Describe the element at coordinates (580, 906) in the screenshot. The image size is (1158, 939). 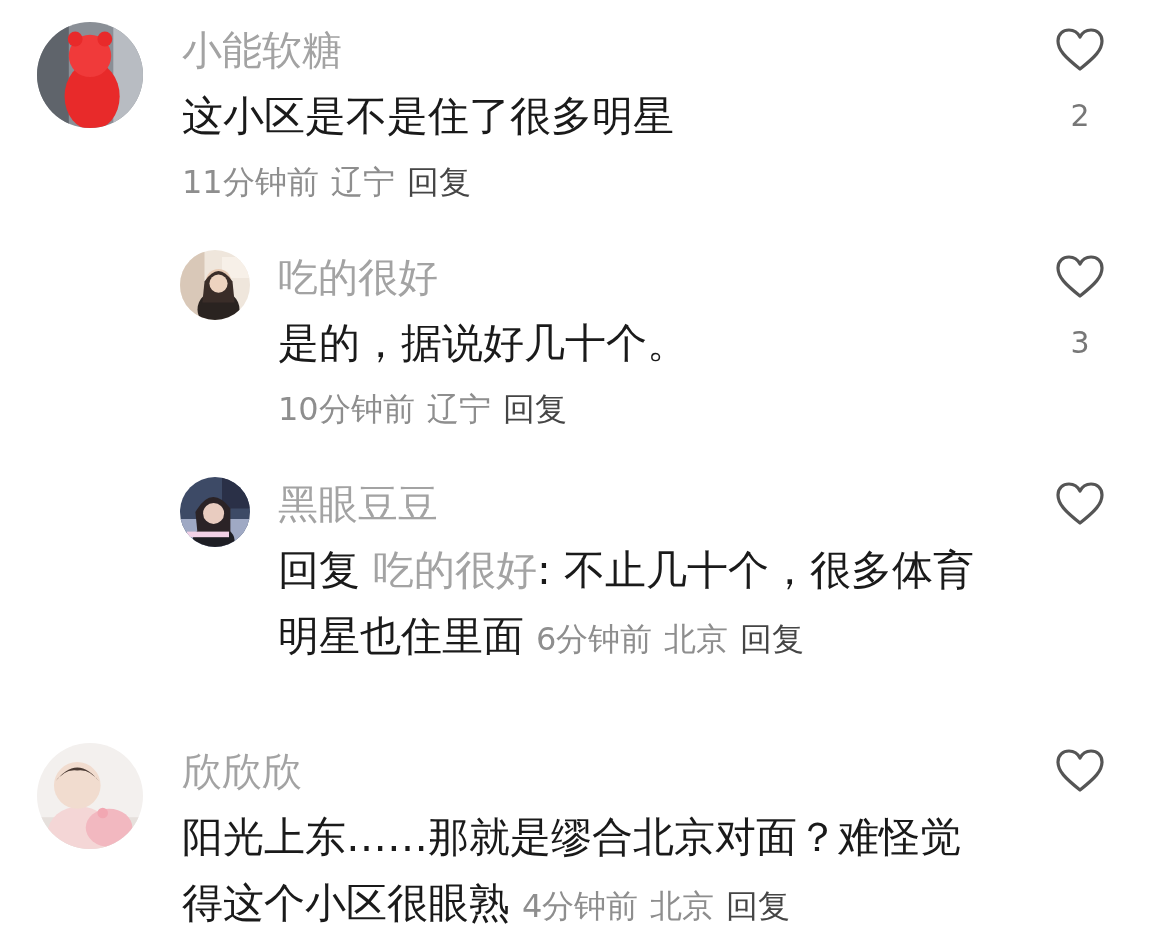
I see `comment-time: 4分钟前` at that location.